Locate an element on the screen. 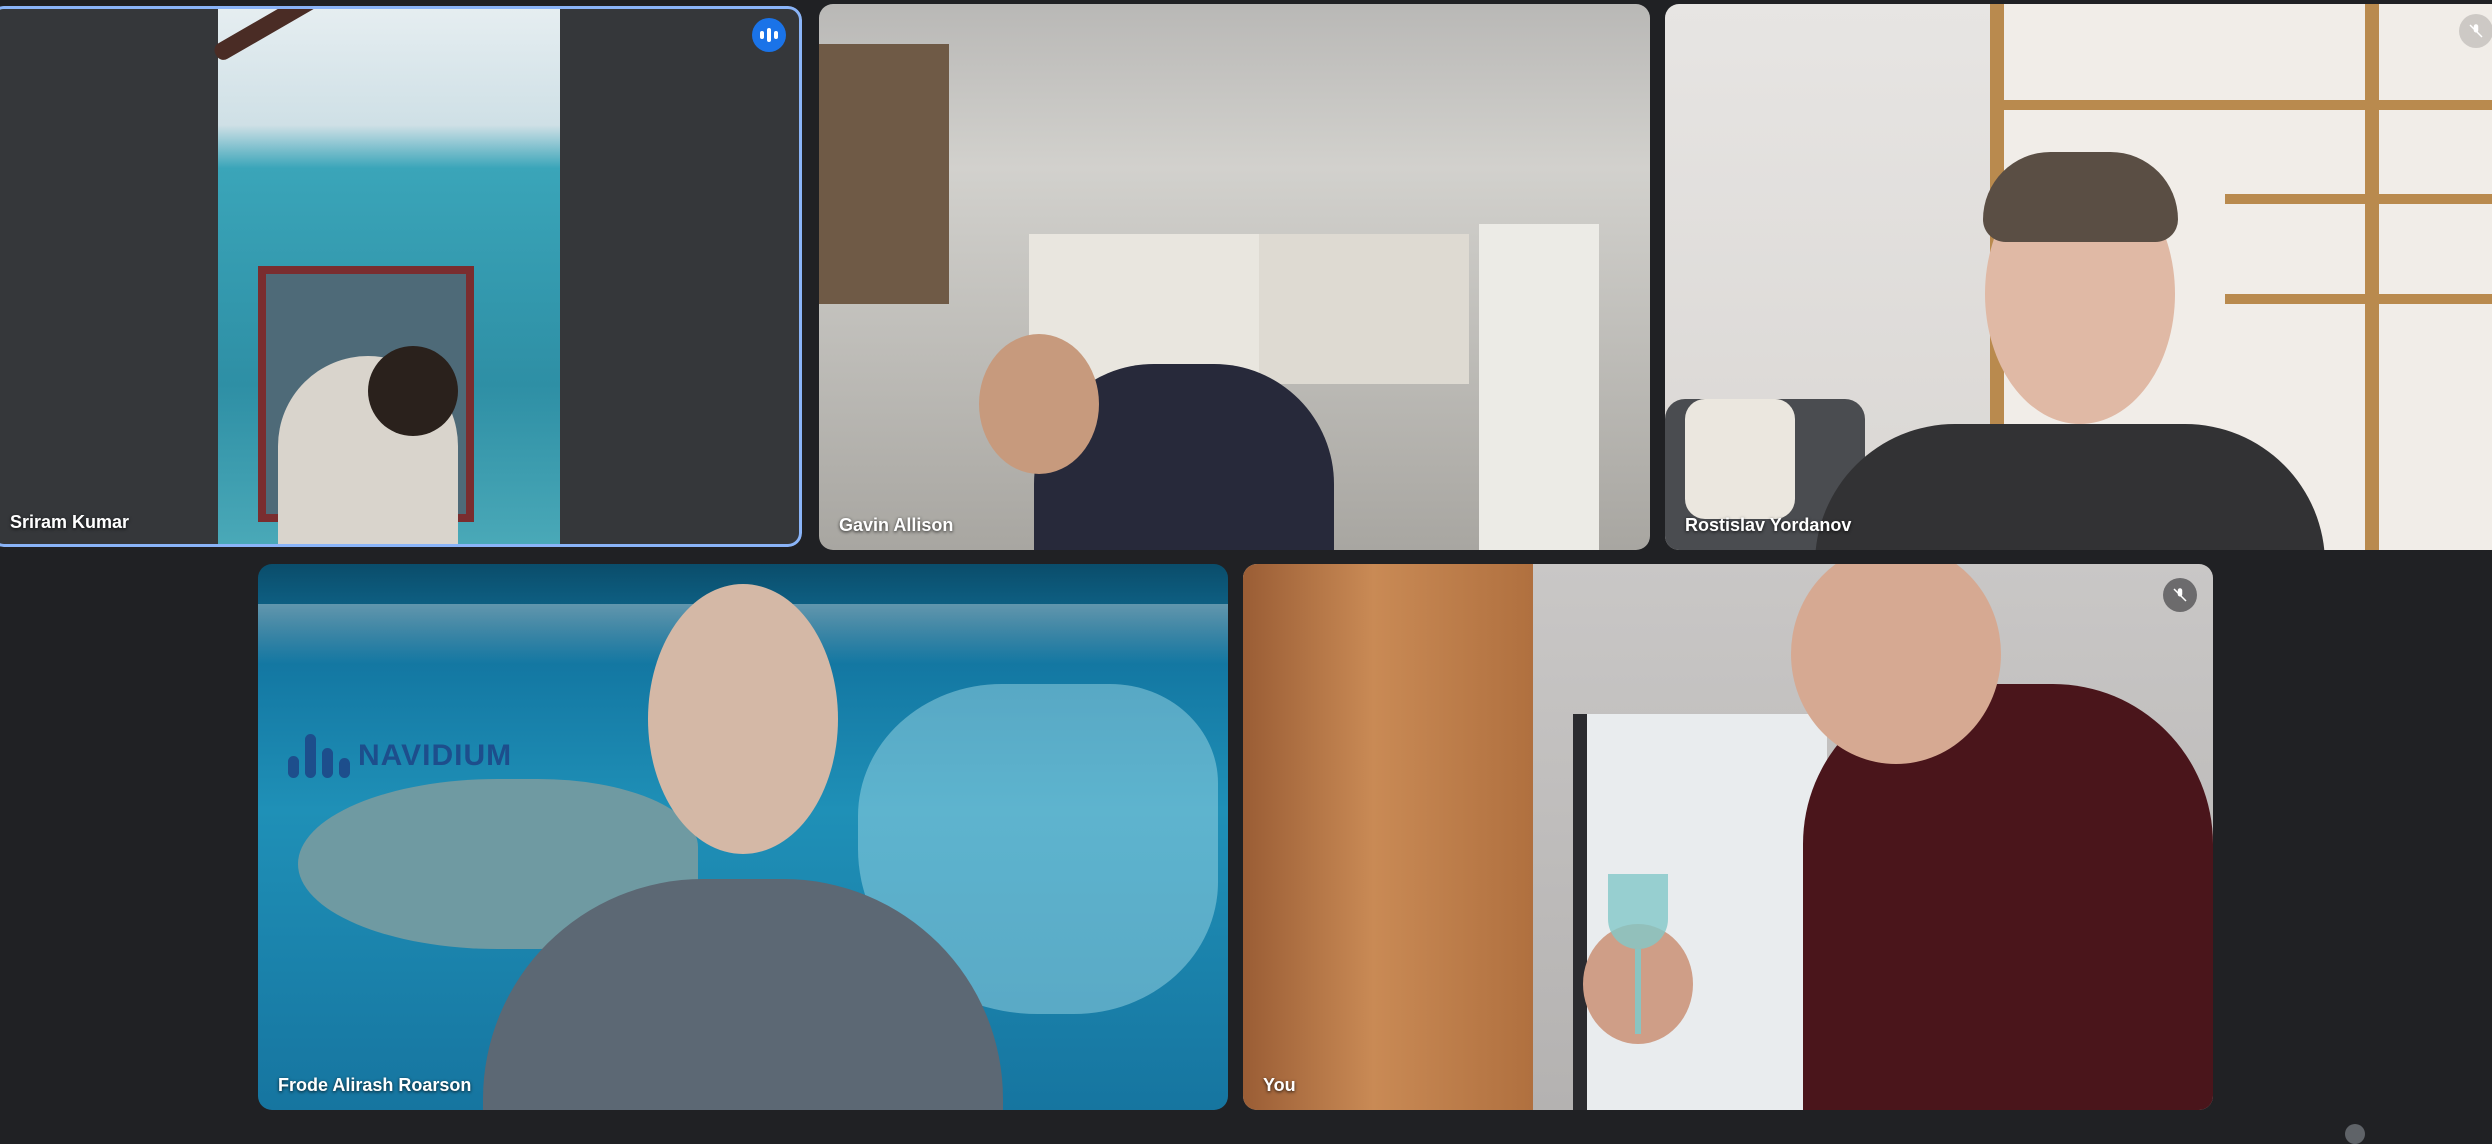 The image size is (2492, 1144). person-hair is located at coordinates (2080, 197).